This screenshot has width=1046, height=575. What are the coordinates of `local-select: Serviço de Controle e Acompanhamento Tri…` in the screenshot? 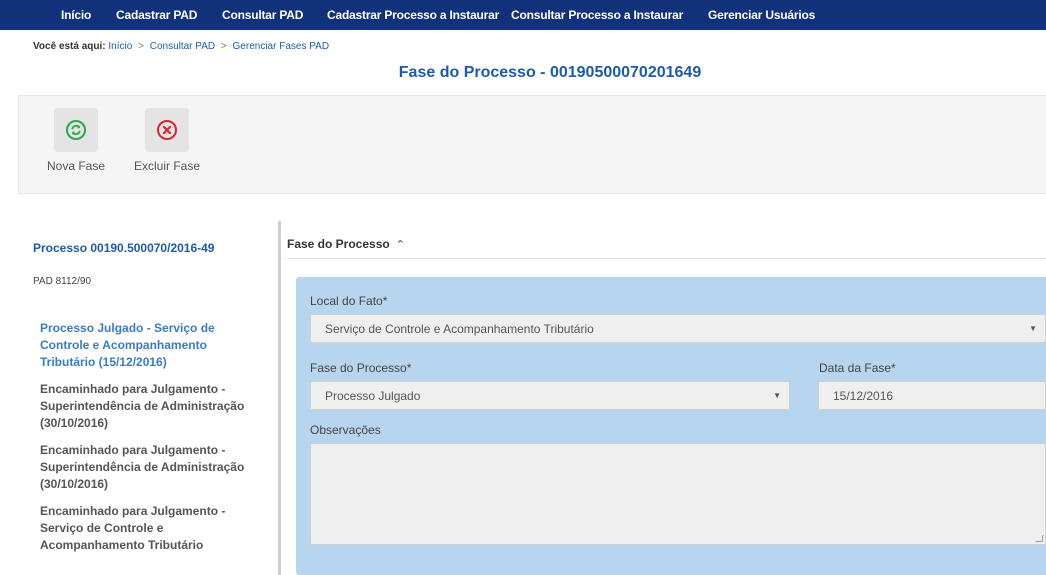 It's located at (678, 328).